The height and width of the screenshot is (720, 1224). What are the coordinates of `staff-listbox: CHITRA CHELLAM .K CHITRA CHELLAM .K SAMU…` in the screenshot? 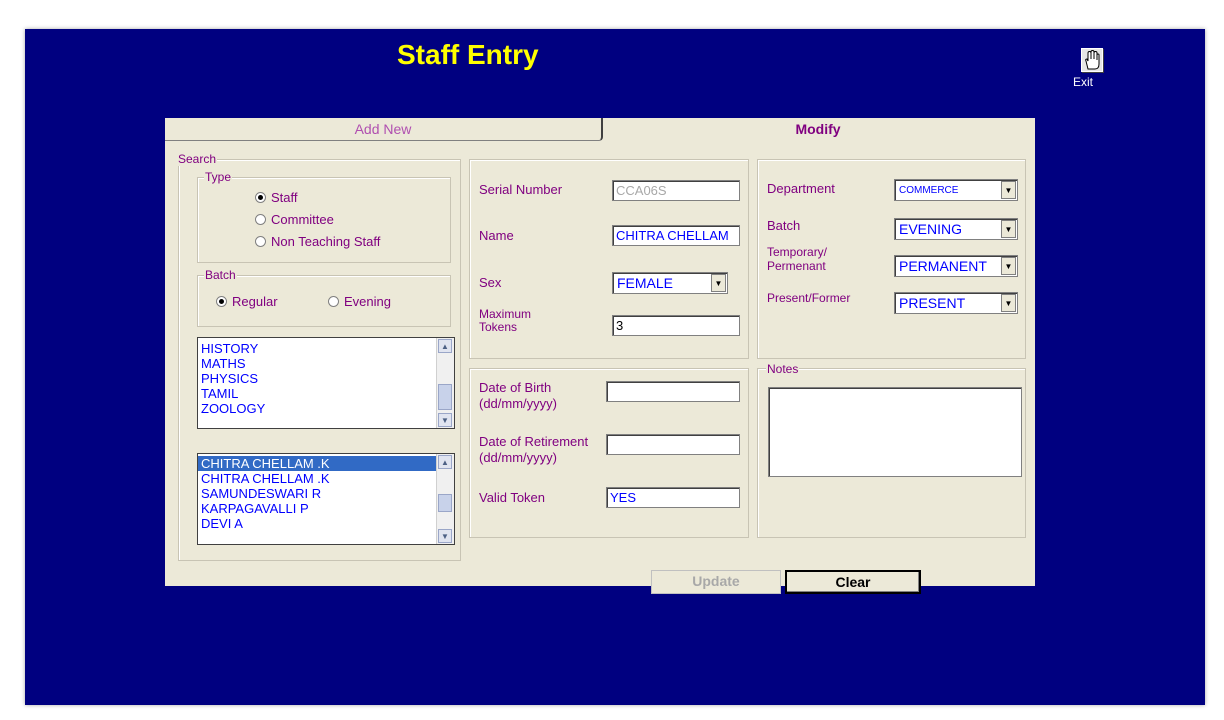 It's located at (326, 499).